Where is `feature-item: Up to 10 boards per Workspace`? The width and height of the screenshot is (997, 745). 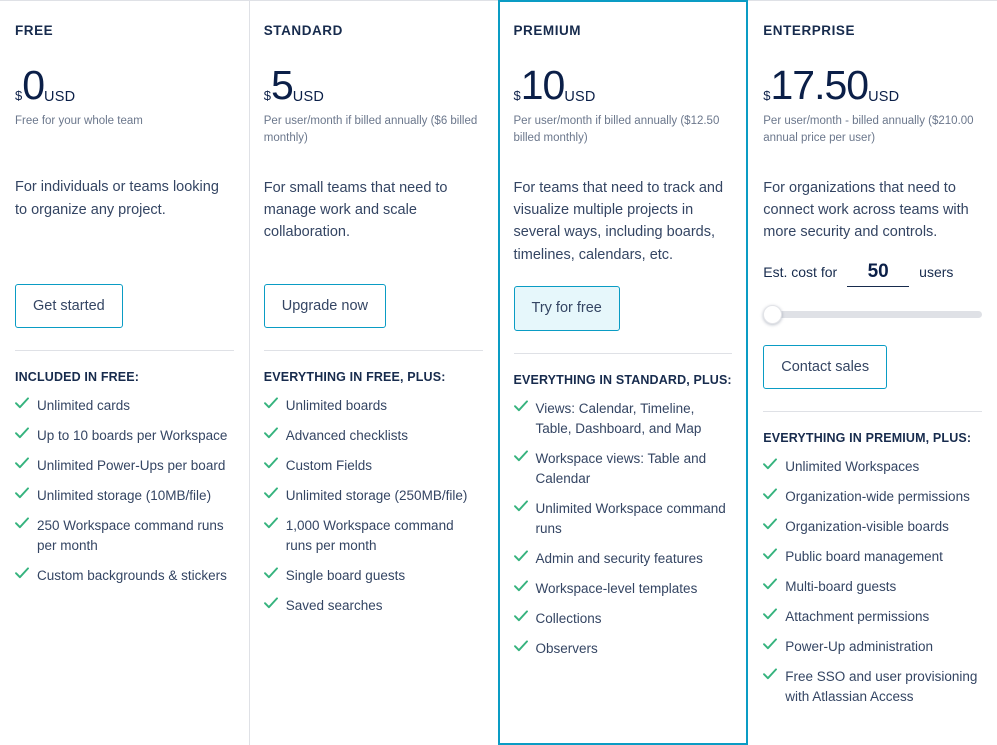
feature-item: Up to 10 boards per Workspace is located at coordinates (124, 436).